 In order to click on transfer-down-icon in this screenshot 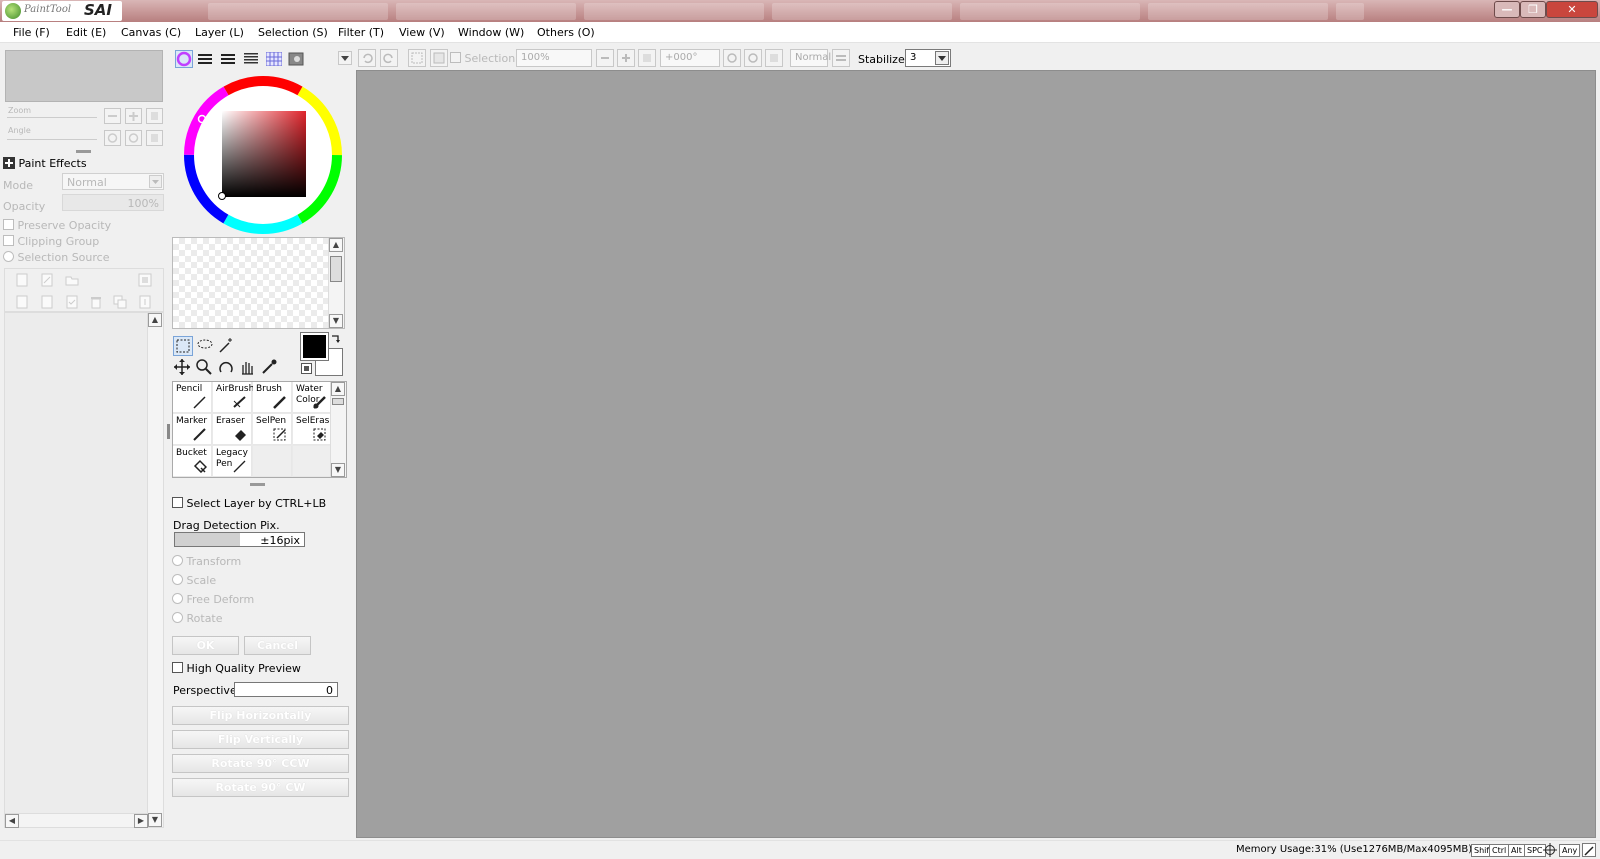, I will do `click(22, 302)`.